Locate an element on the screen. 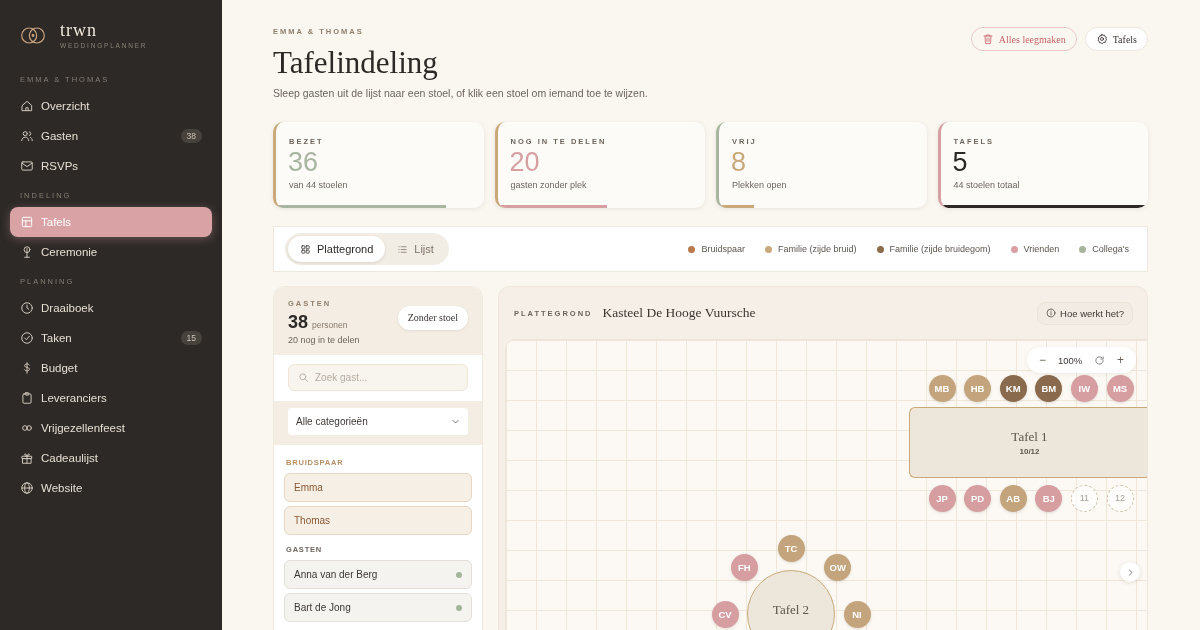 This screenshot has height=630, width=1200. globe-icon is located at coordinates (27, 488).